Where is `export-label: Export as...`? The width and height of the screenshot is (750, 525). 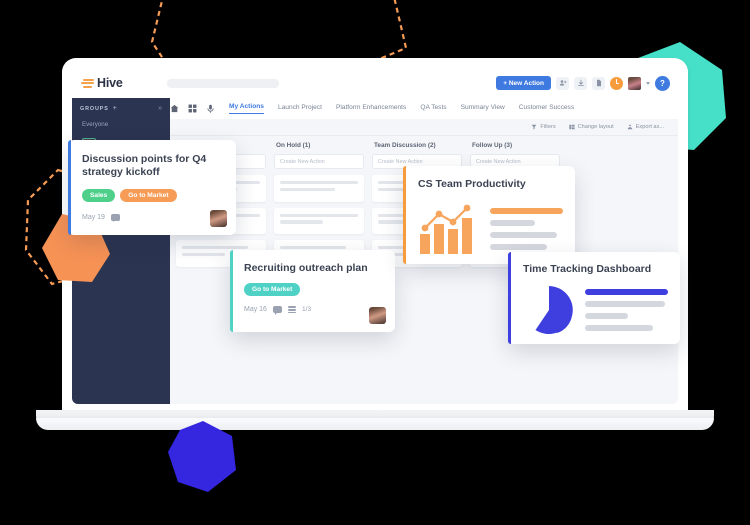 export-label: Export as... is located at coordinates (649, 127).